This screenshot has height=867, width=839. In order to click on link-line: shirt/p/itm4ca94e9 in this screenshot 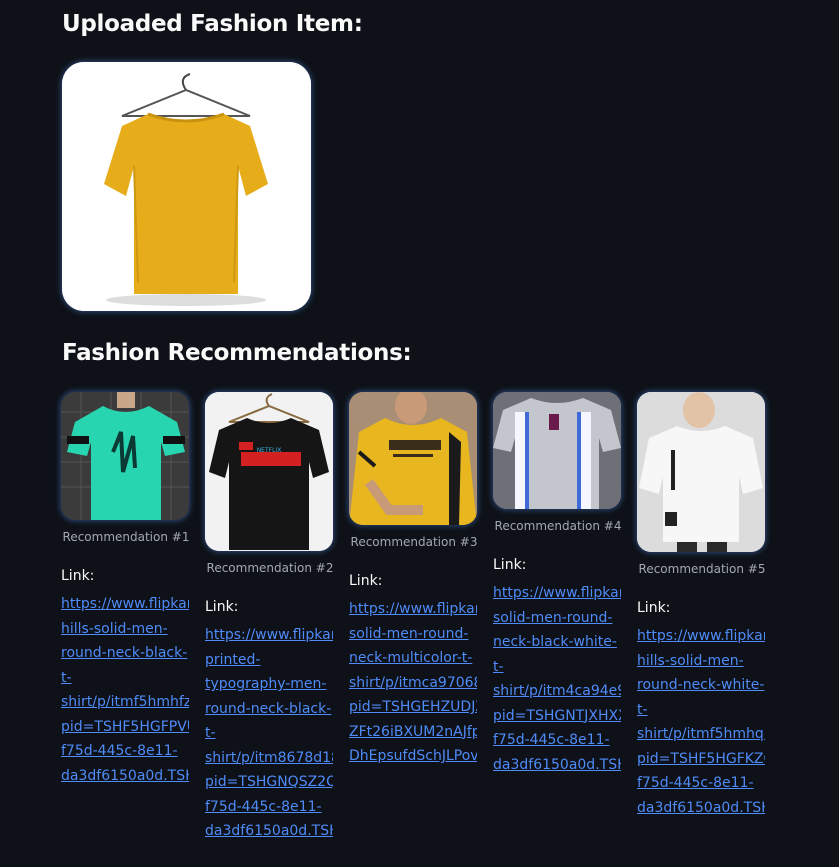, I will do `click(557, 691)`.